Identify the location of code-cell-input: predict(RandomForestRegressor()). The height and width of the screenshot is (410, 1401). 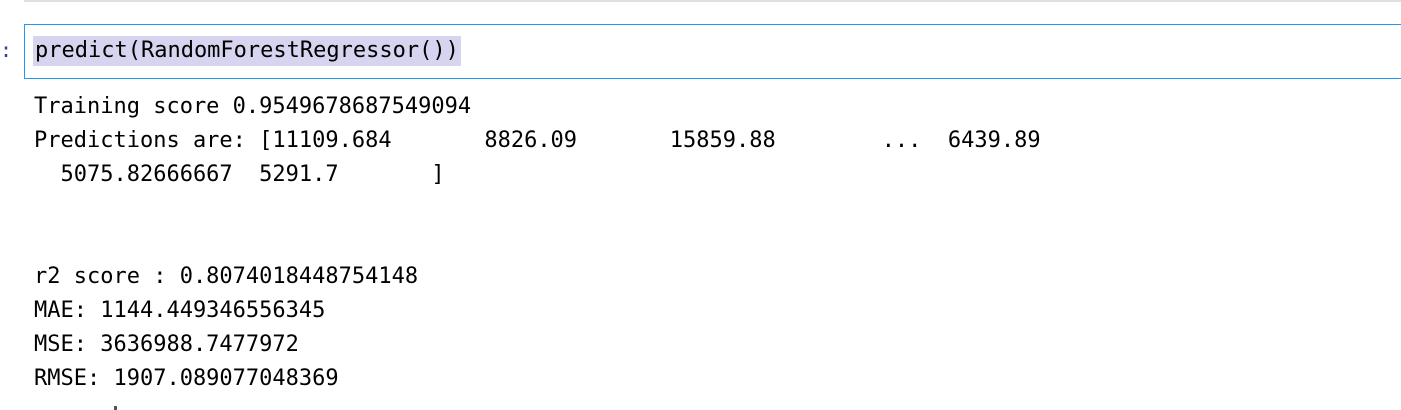
(712, 51).